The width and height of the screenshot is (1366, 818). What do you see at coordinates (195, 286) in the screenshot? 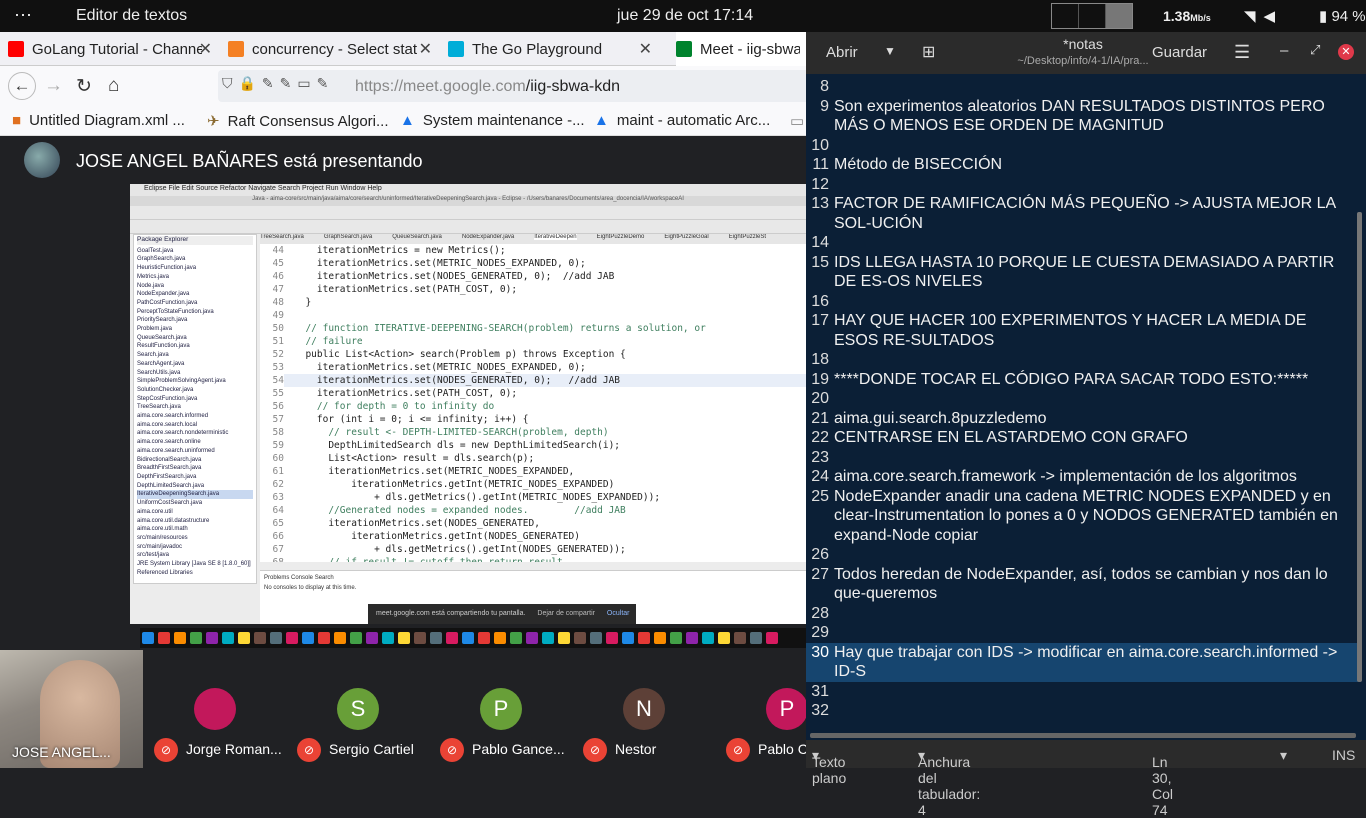
I see `package-file: Node.java` at bounding box center [195, 286].